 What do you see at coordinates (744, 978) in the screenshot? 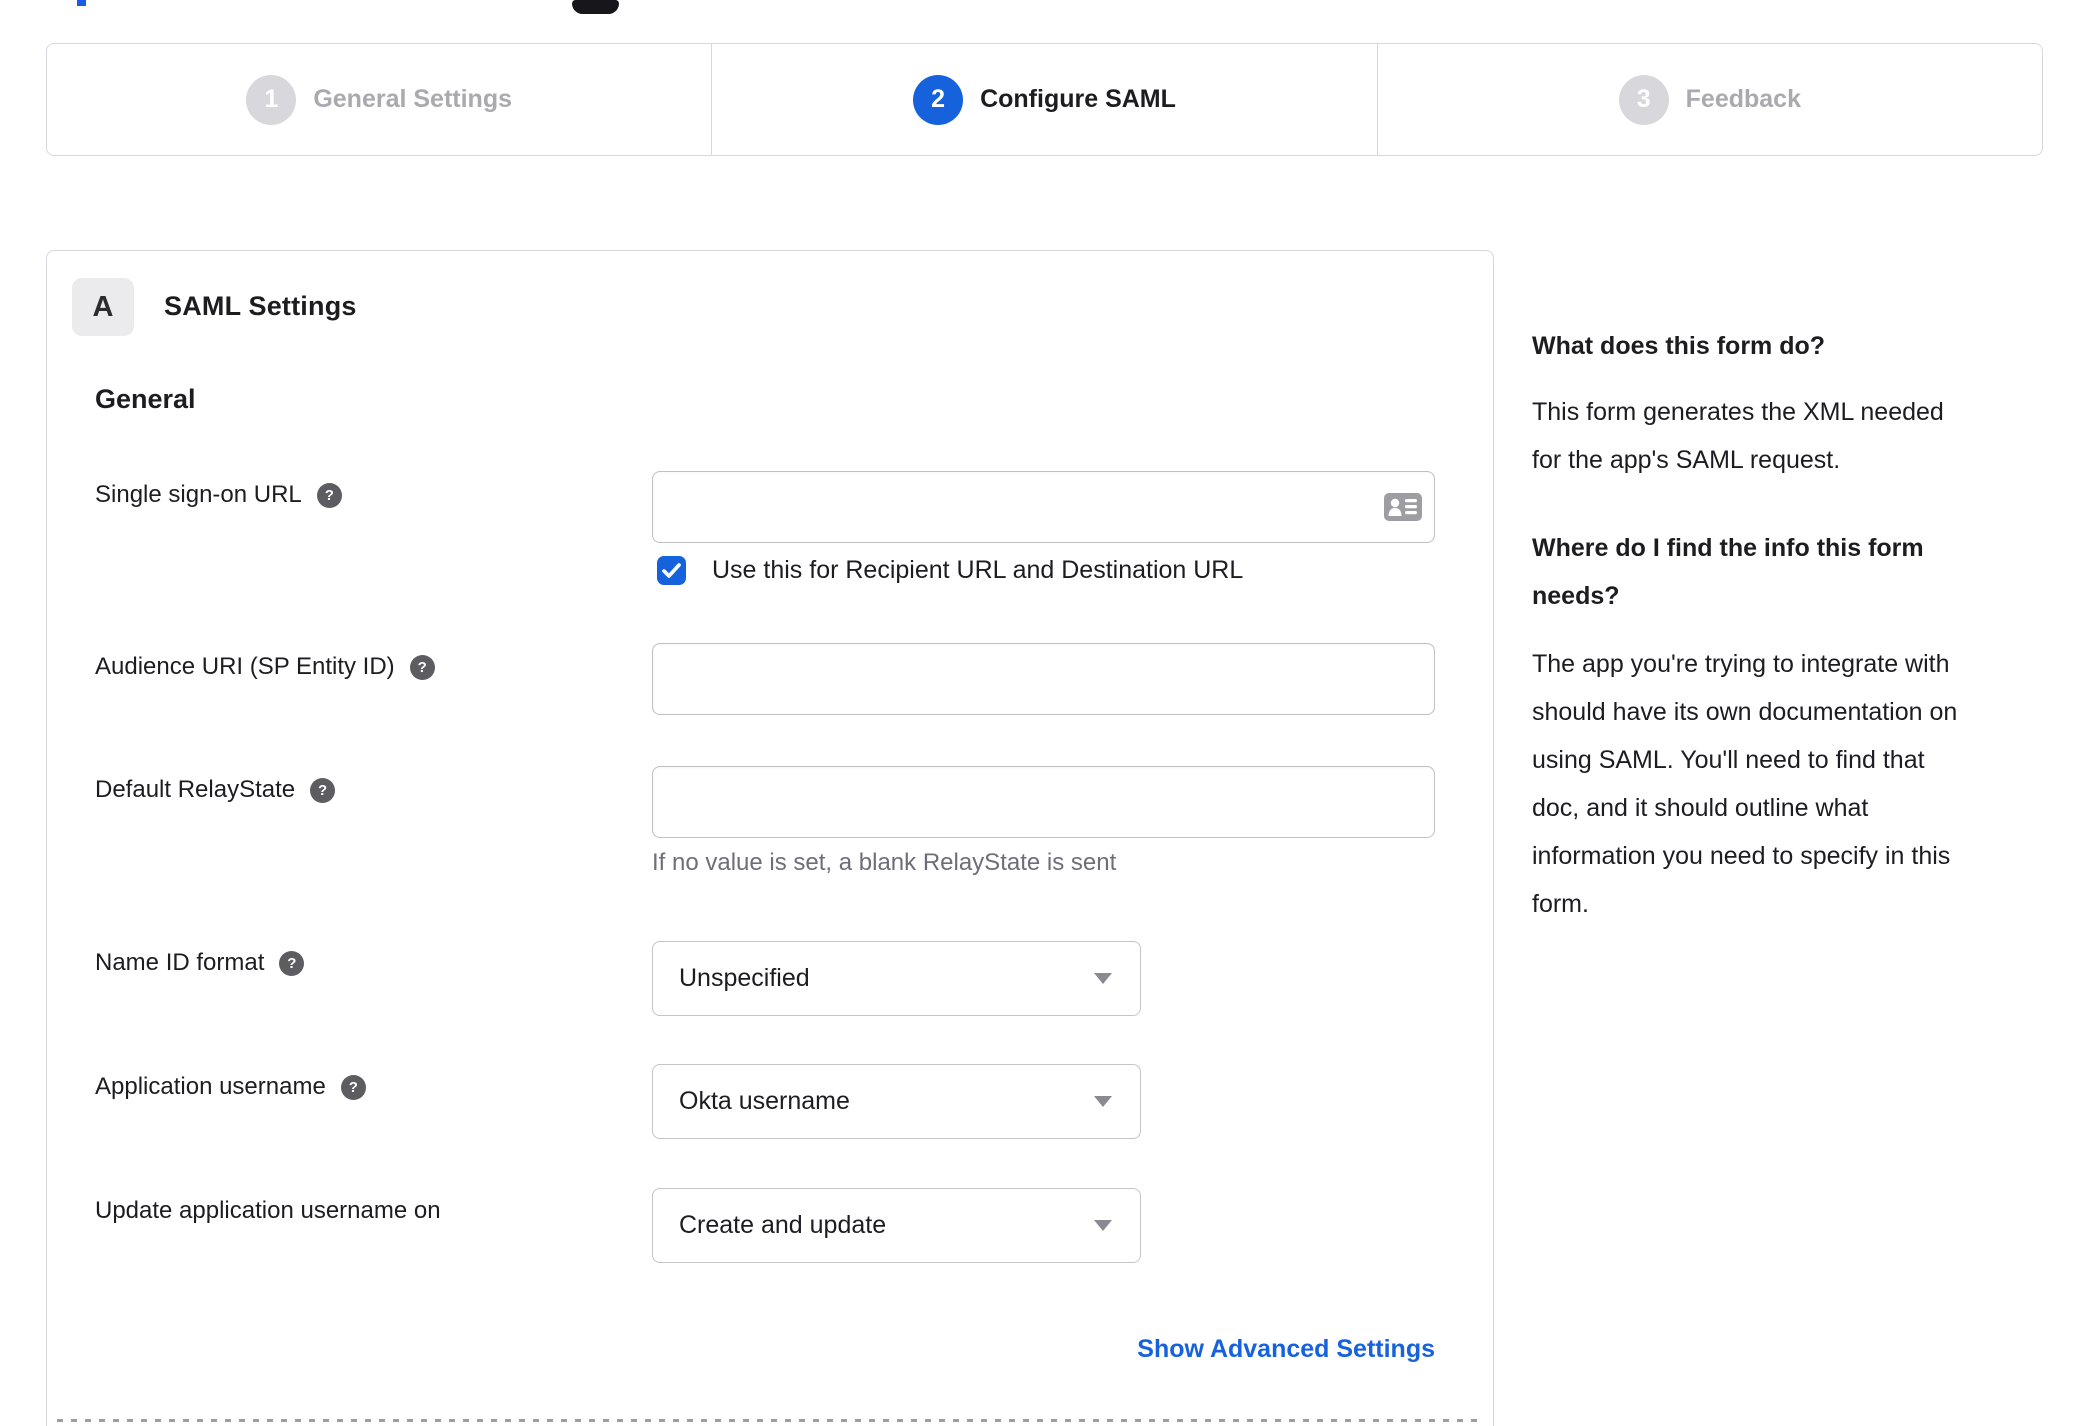
I see `name-id-format-value: Unspecified` at bounding box center [744, 978].